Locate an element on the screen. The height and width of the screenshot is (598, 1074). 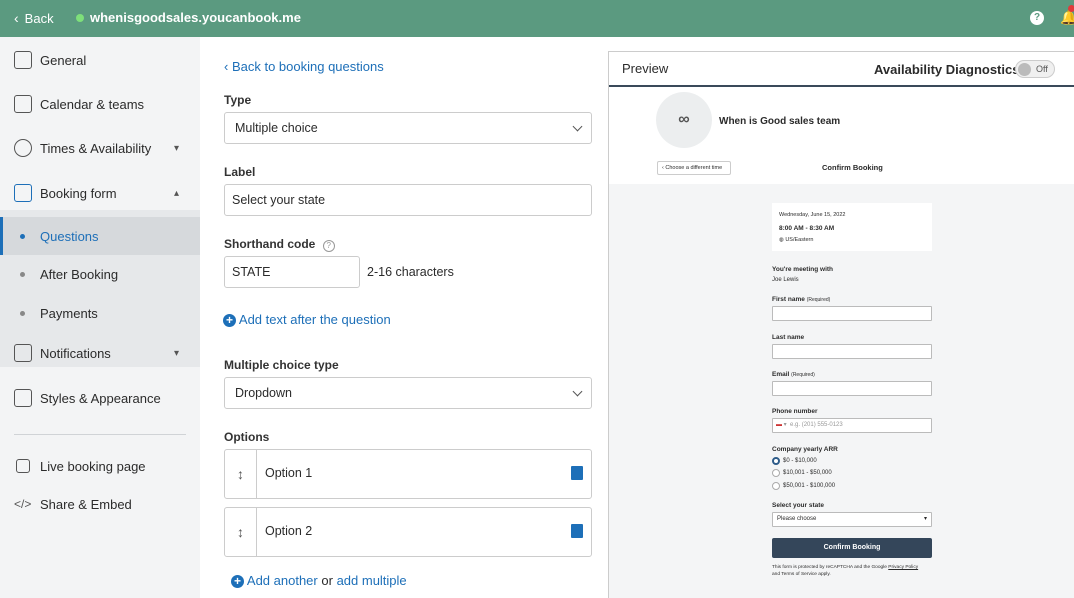
add-options-row: + Add another or add multiple is located at coordinates (319, 581).